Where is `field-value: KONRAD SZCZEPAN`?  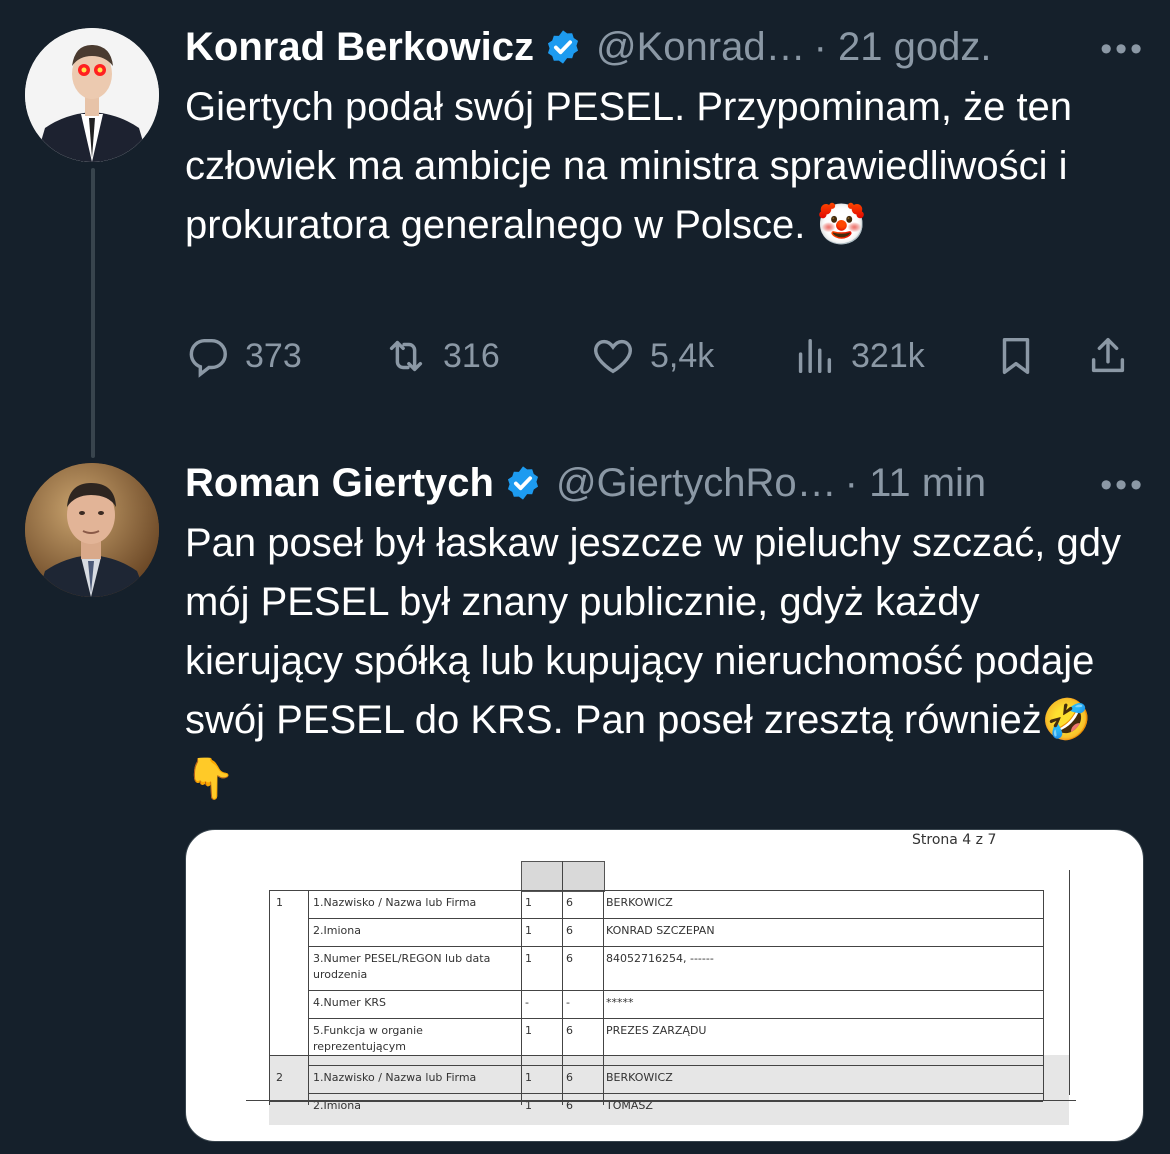
field-value: KONRAD SZCZEPAN is located at coordinates (660, 930).